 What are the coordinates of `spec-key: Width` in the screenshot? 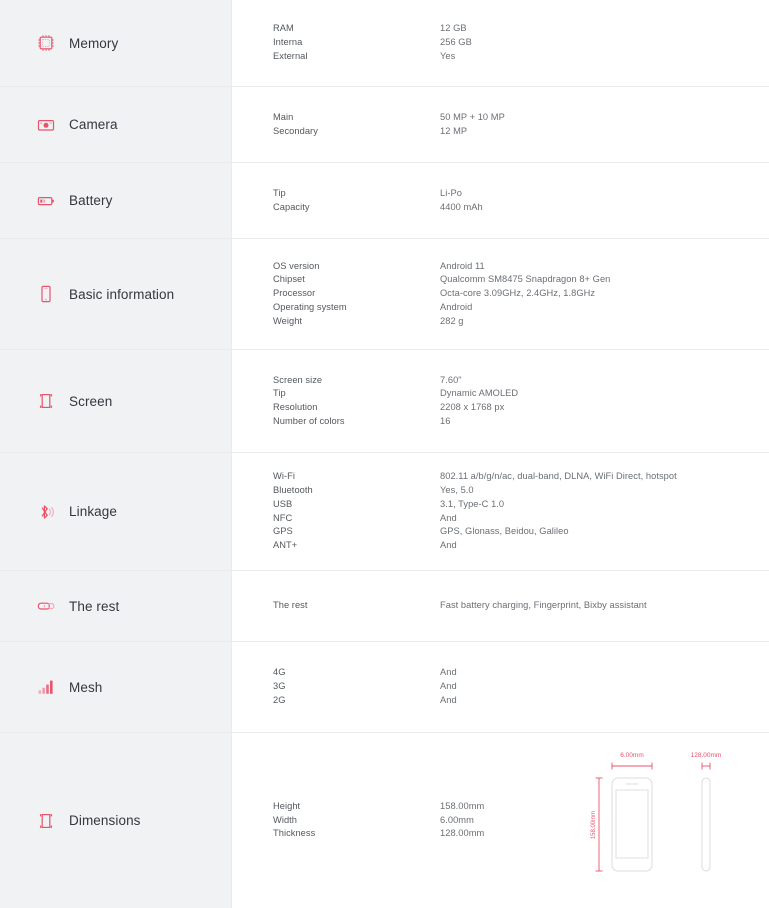 It's located at (285, 819).